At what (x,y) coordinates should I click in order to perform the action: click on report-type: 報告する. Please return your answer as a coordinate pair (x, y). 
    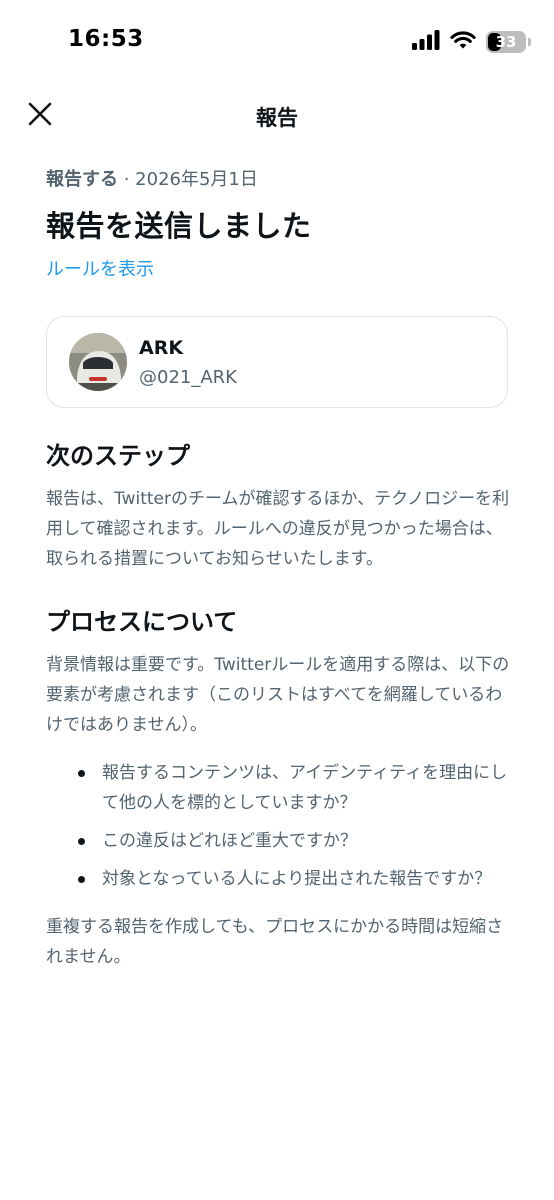
    Looking at the image, I should click on (82, 179).